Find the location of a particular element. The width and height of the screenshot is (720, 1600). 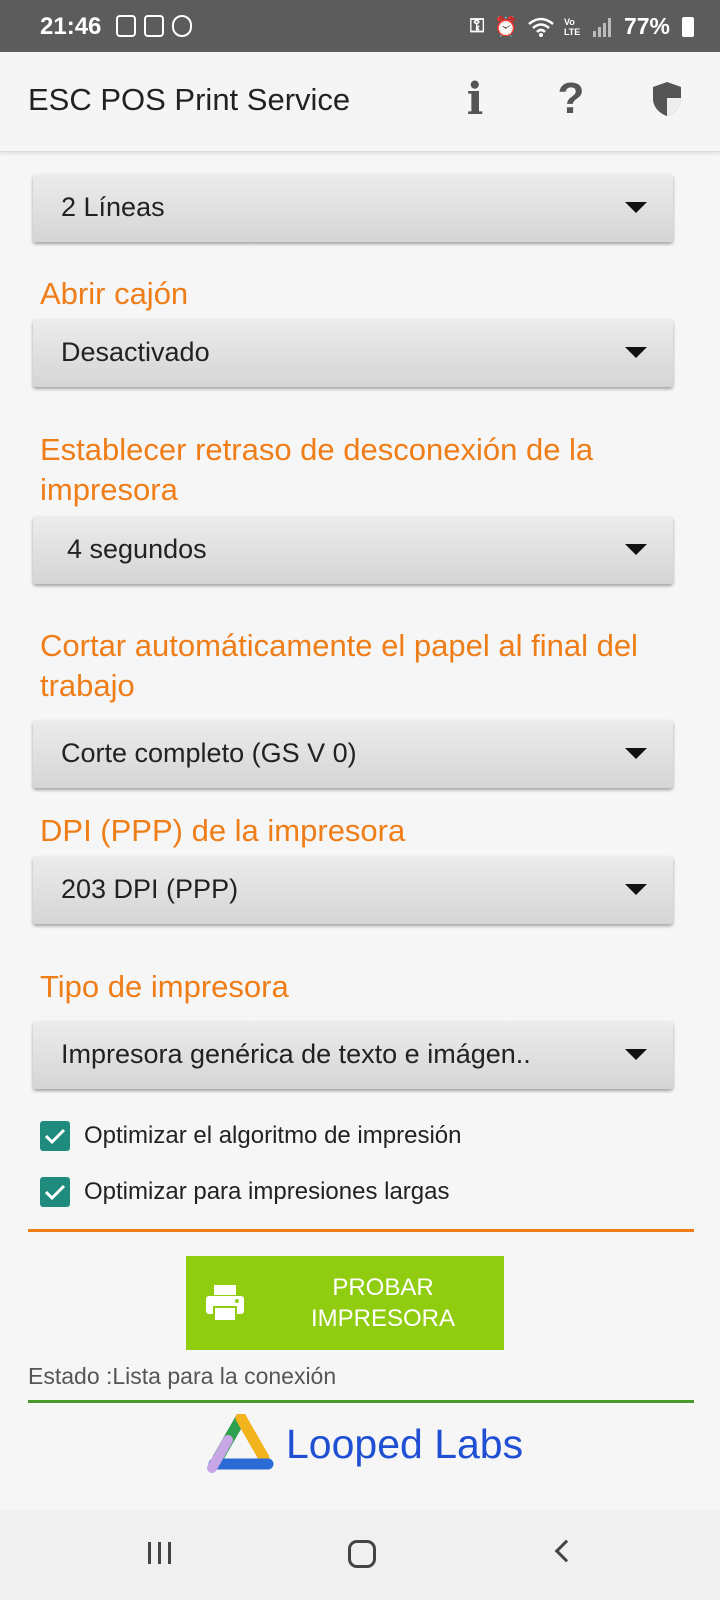

navigation-bar is located at coordinates (360, 1555).